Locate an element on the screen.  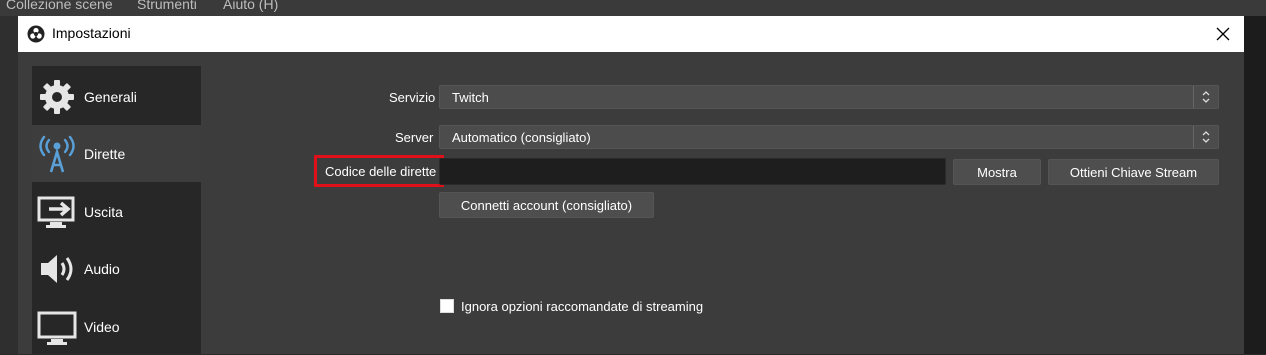
server-value: Automatico (consigliato) is located at coordinates (521, 137).